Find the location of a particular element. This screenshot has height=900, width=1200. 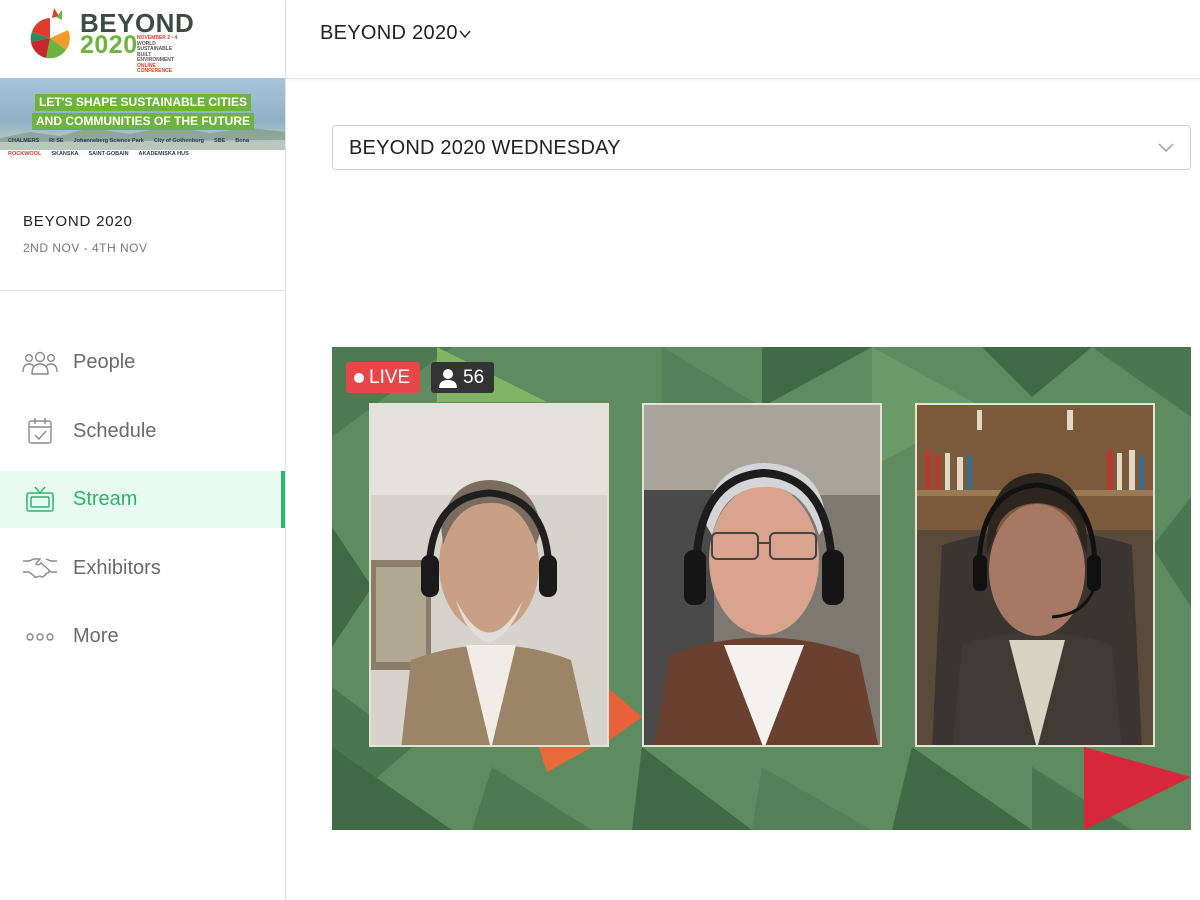

brand-sub-line-4: ONLINE CONFERENCE is located at coordinates (155, 68).